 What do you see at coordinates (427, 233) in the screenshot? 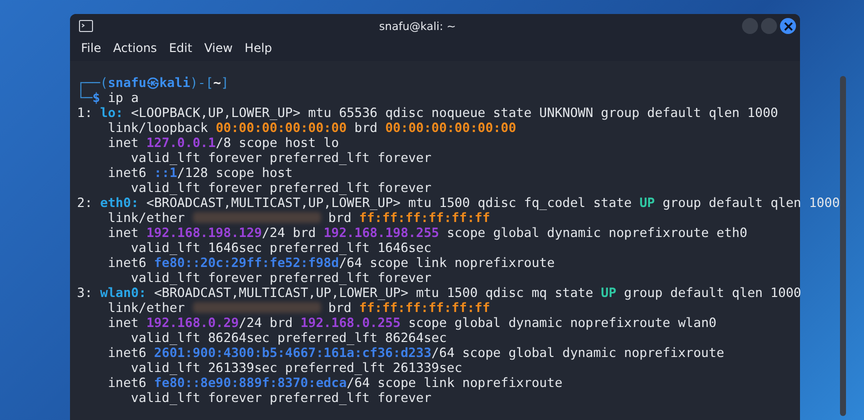
I see `terminal-line: inet 192.168.198.129/24 brd 192.168.198.255 scope global dynamic noprefixroute eth0` at bounding box center [427, 233].